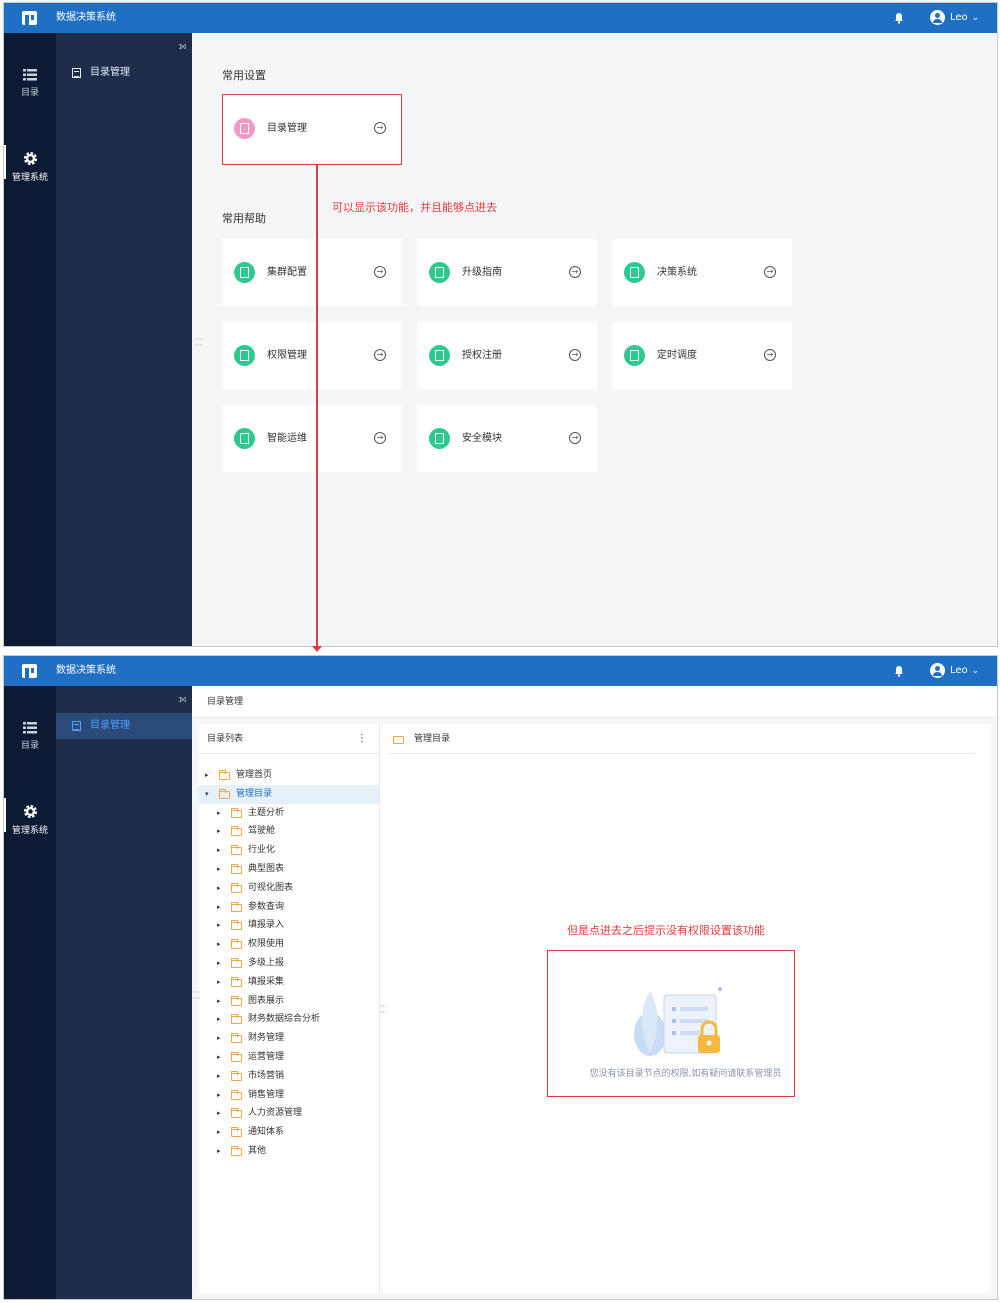 This screenshot has height=1303, width=1000. Describe the element at coordinates (287, 438) in the screenshot. I see `card-label: 智能运维` at that location.